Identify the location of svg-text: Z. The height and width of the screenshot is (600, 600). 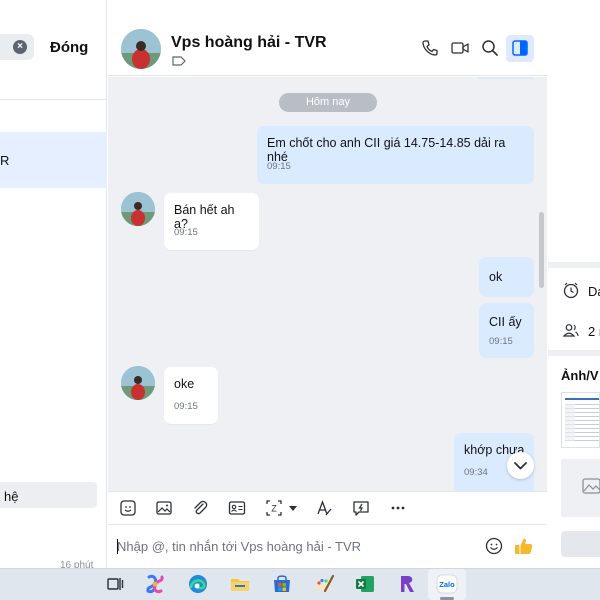
(274, 509).